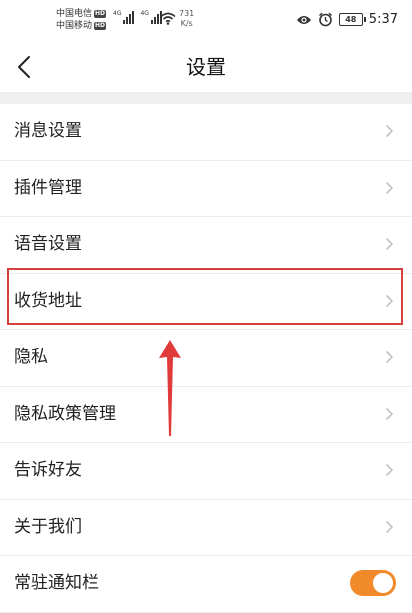  I want to click on carrier-info: 中国电信 HD 中国移动 HD, so click(81, 20).